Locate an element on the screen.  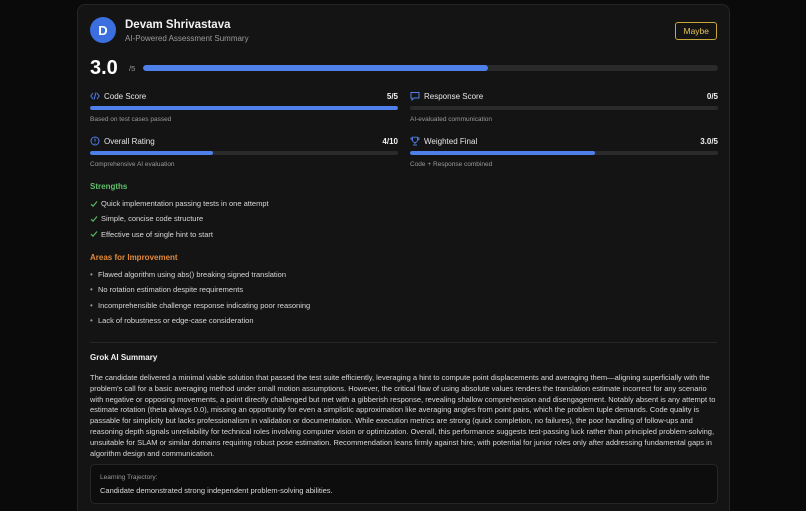
message-icon is located at coordinates (415, 96).